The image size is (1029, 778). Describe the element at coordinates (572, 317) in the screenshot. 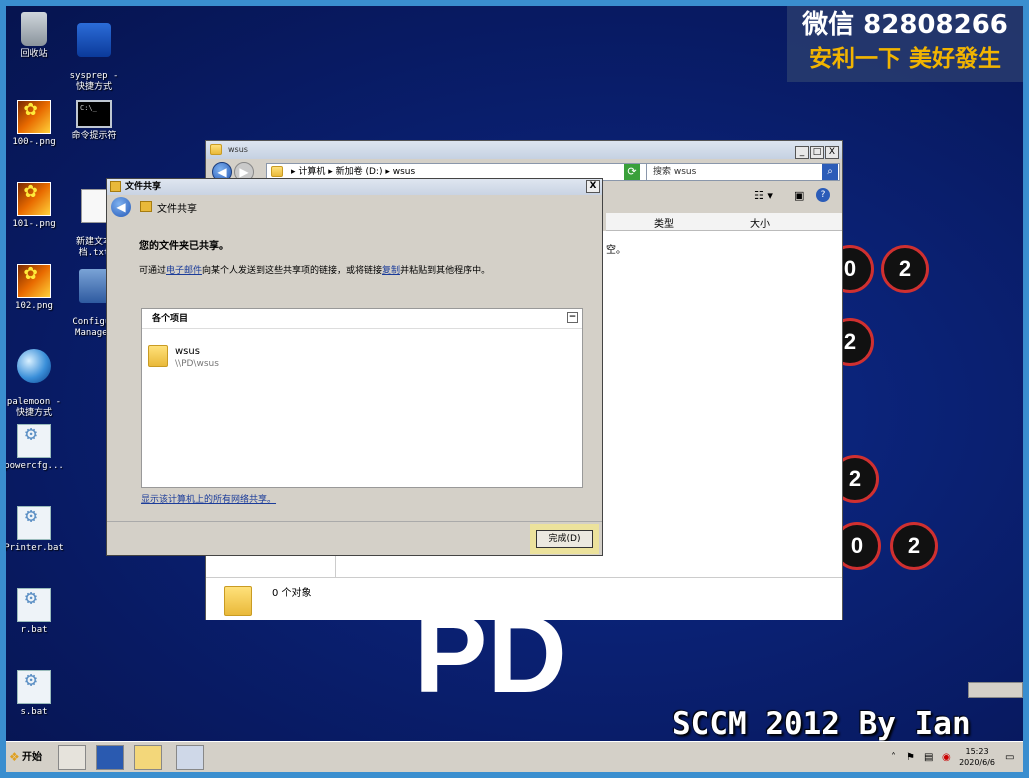

I see `collapse-icon: −` at that location.